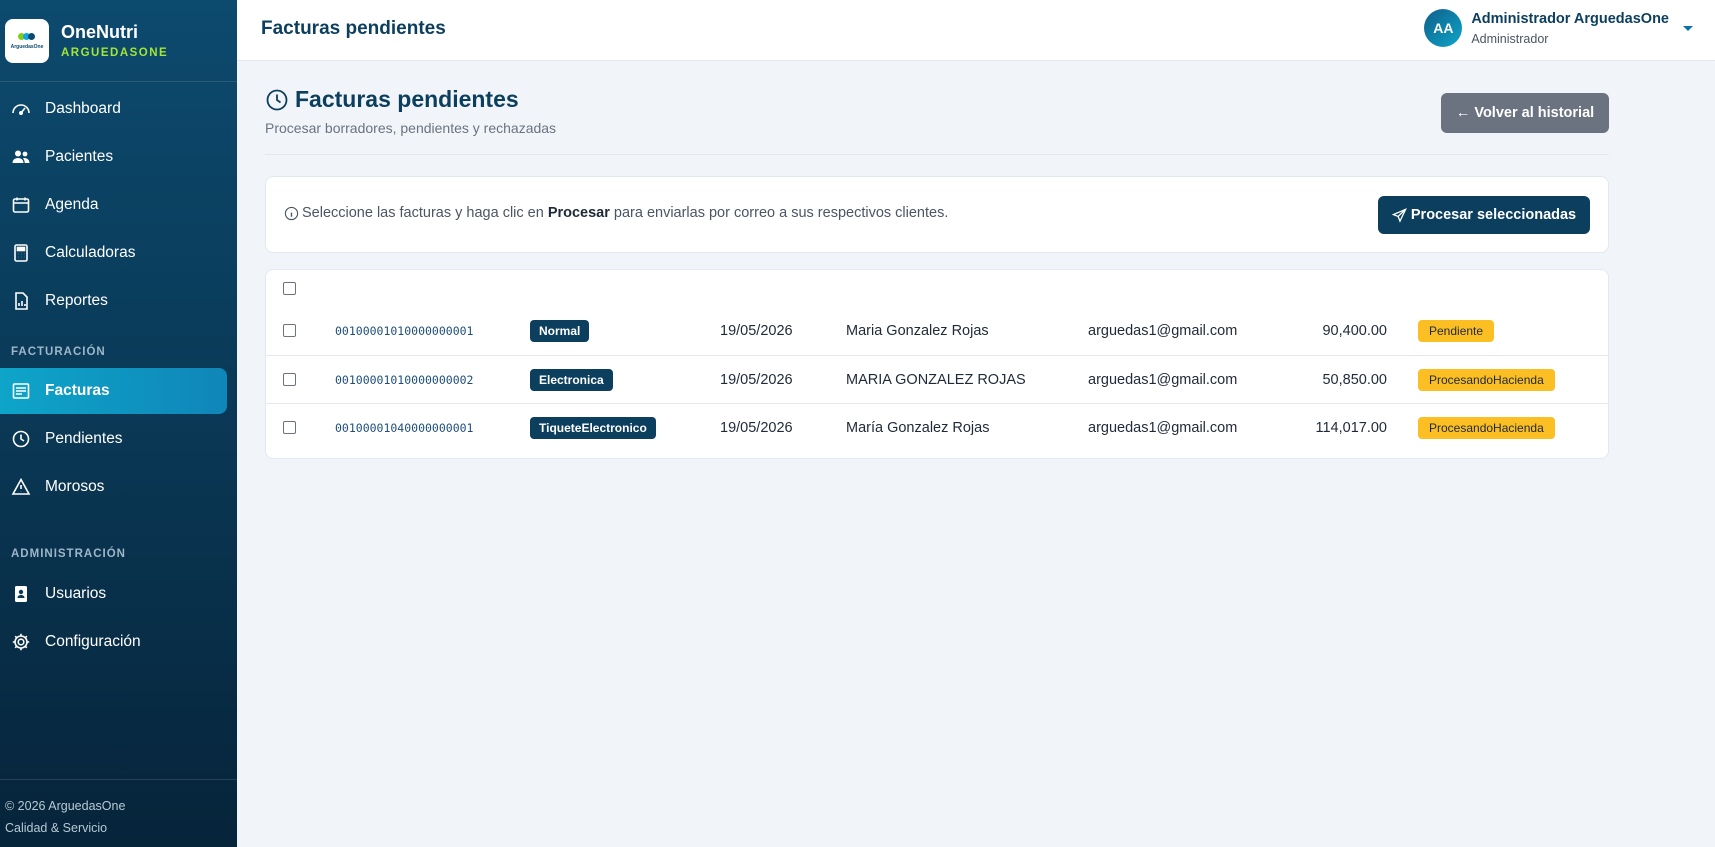 The image size is (1715, 847). Describe the element at coordinates (21, 642) in the screenshot. I see `gear-icon` at that location.